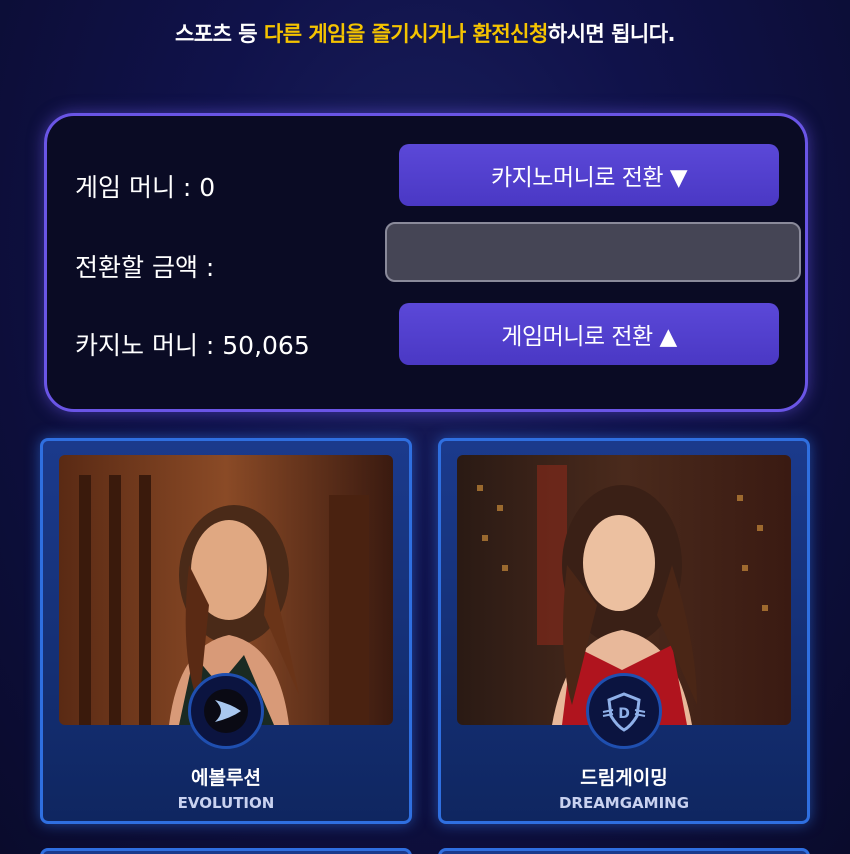  Describe the element at coordinates (624, 714) in the screenshot. I see `svg-text: D` at that location.